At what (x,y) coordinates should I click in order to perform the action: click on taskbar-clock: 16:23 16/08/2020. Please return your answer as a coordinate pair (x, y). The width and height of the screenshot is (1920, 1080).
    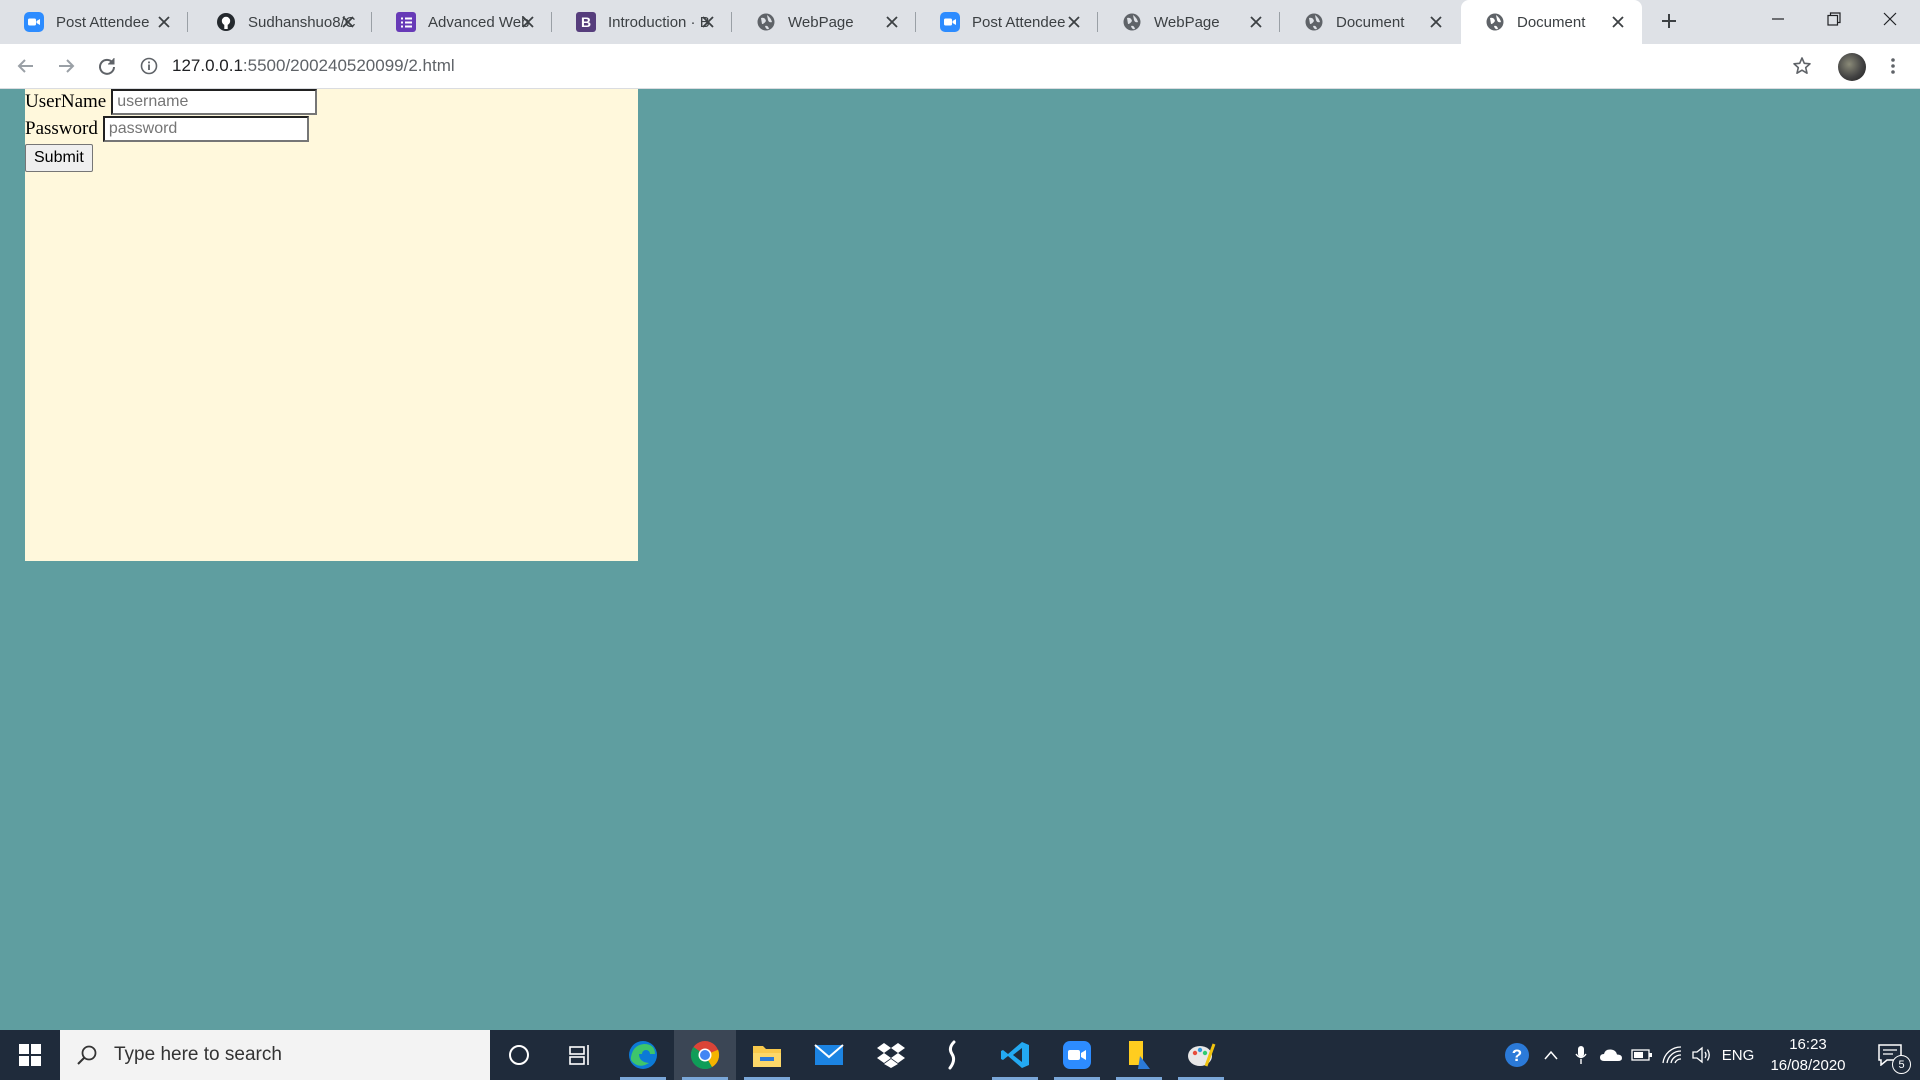
    Looking at the image, I should click on (1808, 1055).